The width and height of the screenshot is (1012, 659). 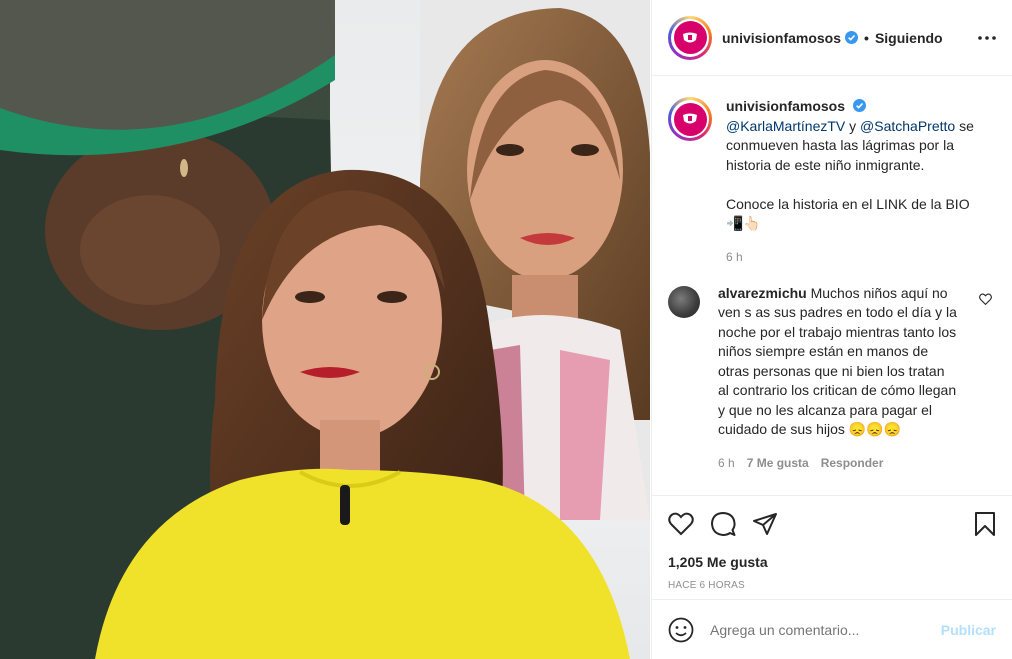 What do you see at coordinates (681, 524) in the screenshot?
I see `like-heart-icon` at bounding box center [681, 524].